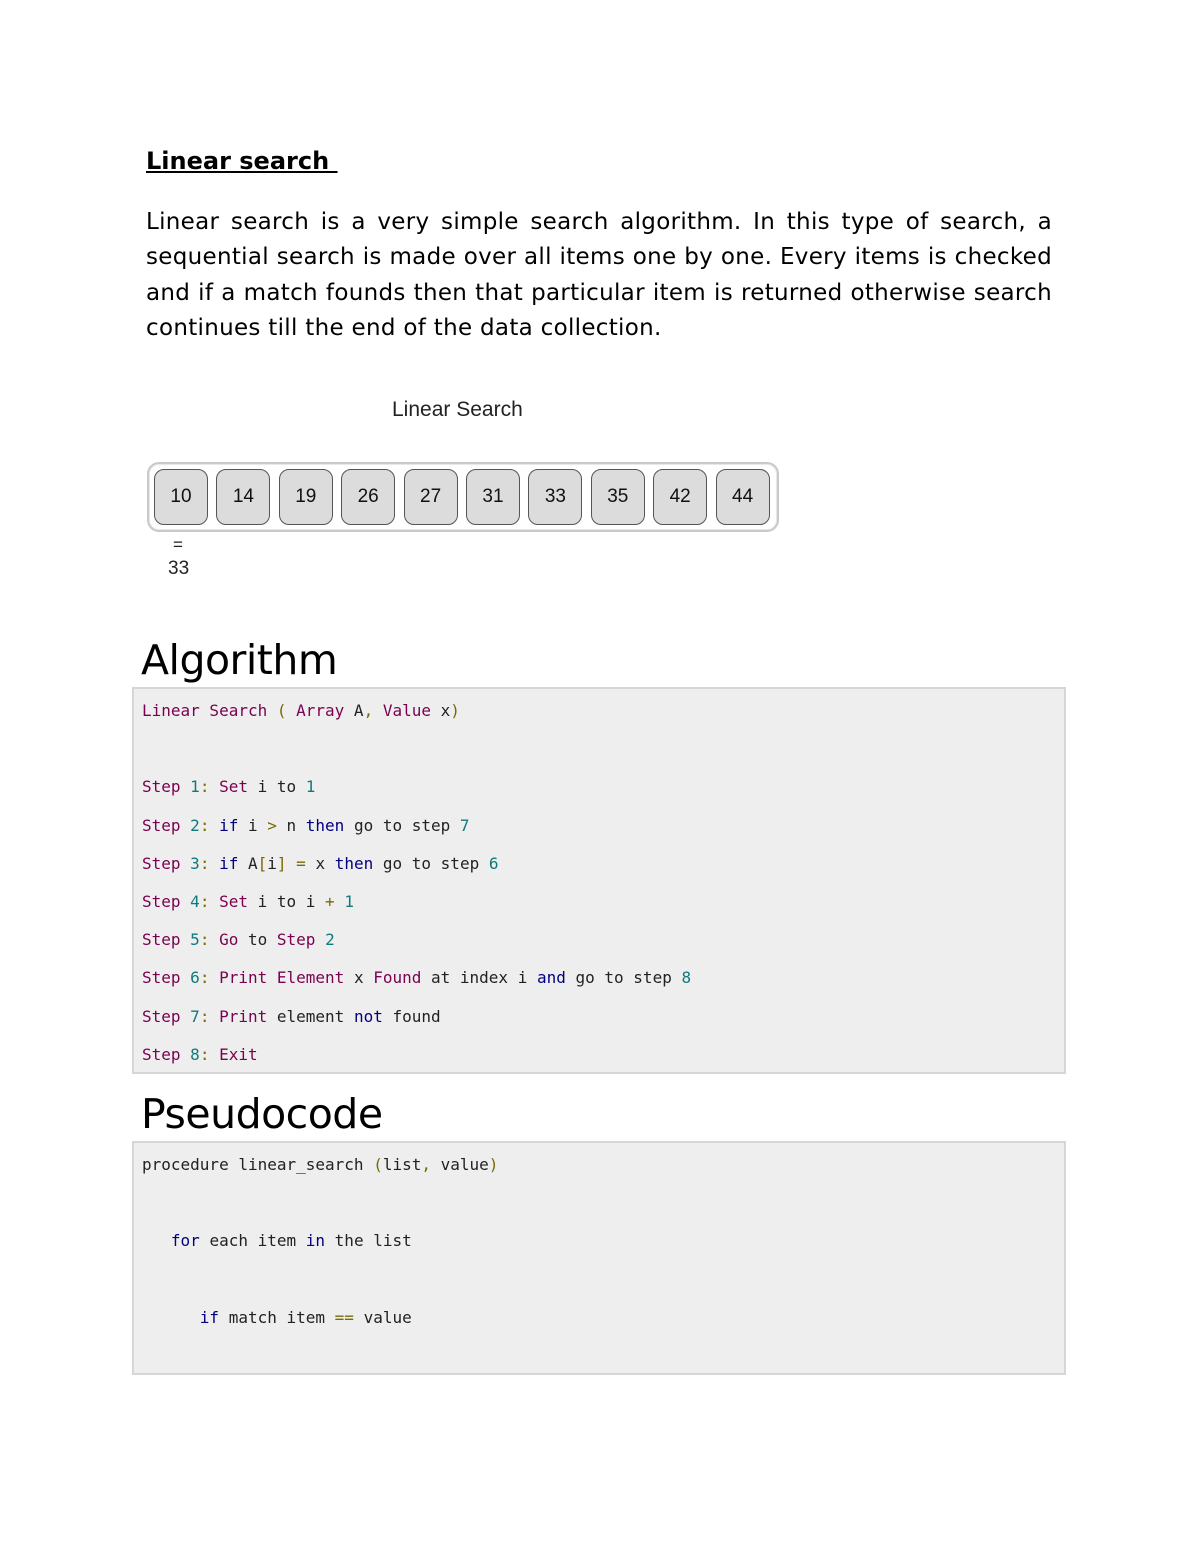  I want to click on code-line: Step 2: if i > n then go to step 7, so click(306, 825).